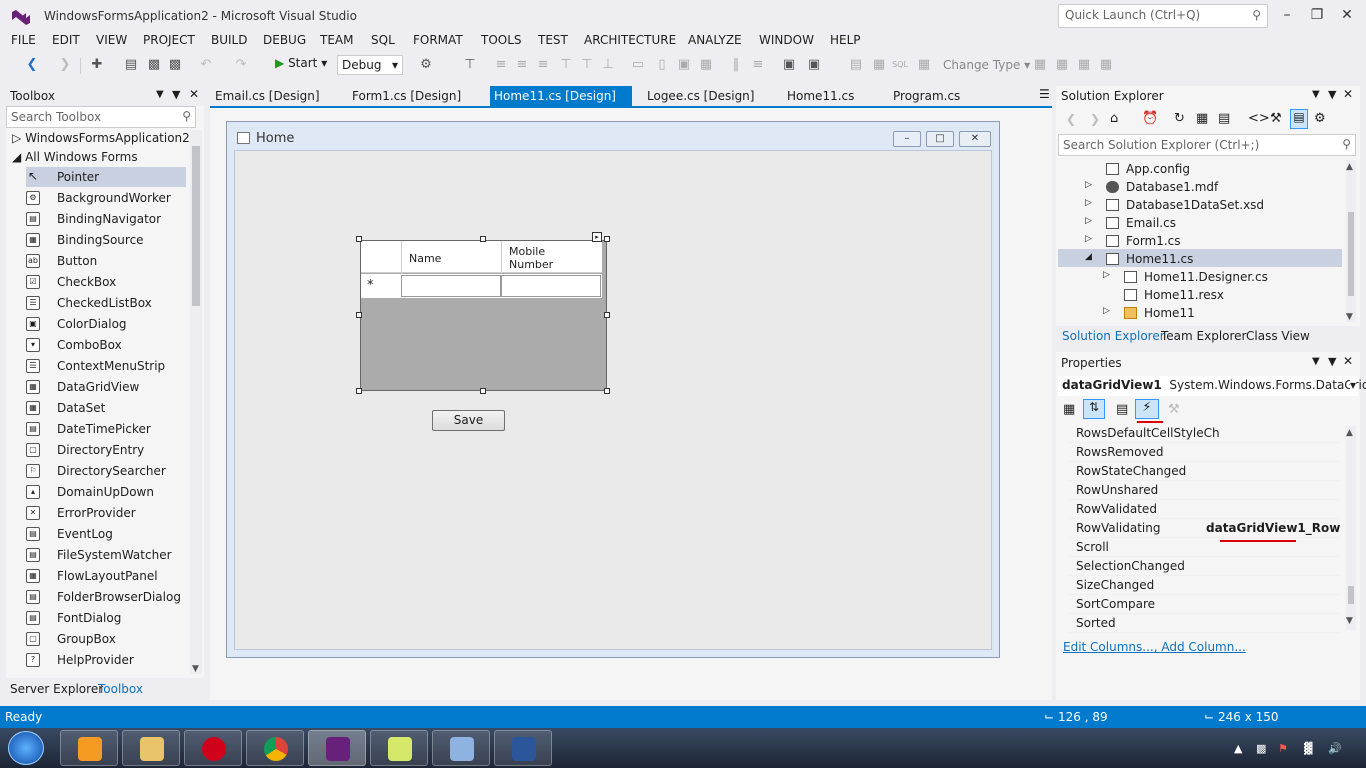 This screenshot has width=1366, height=768. I want to click on align-top-icon: ⊤, so click(566, 65).